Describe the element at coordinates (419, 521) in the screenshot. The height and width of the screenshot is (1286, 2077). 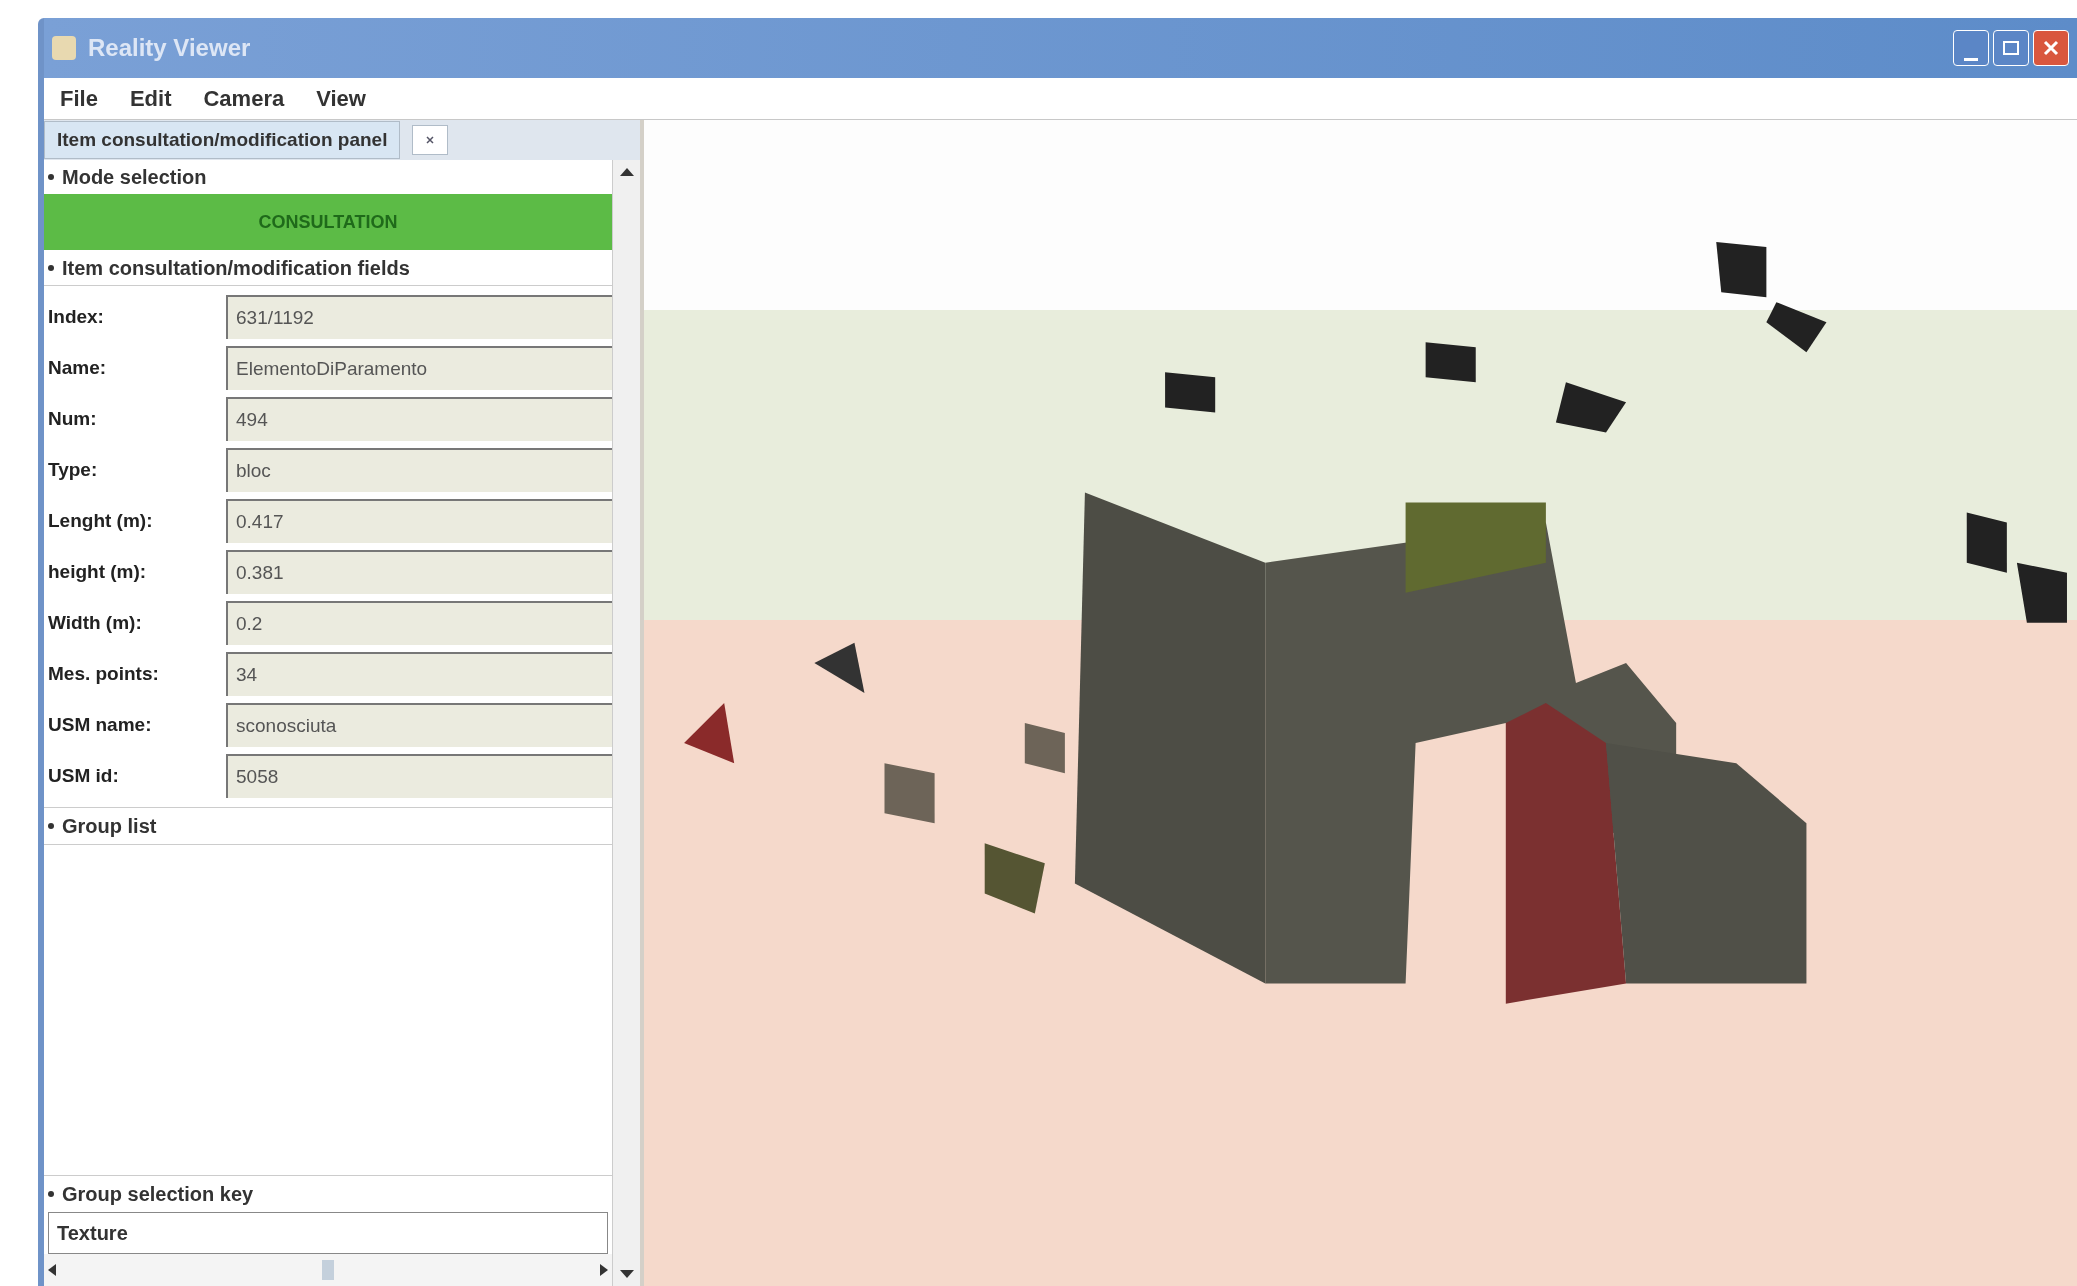
I see `field-input: 0.417` at that location.